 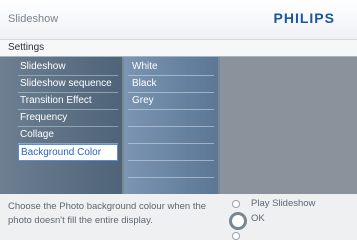 I want to click on option-black: Black, so click(x=171, y=84).